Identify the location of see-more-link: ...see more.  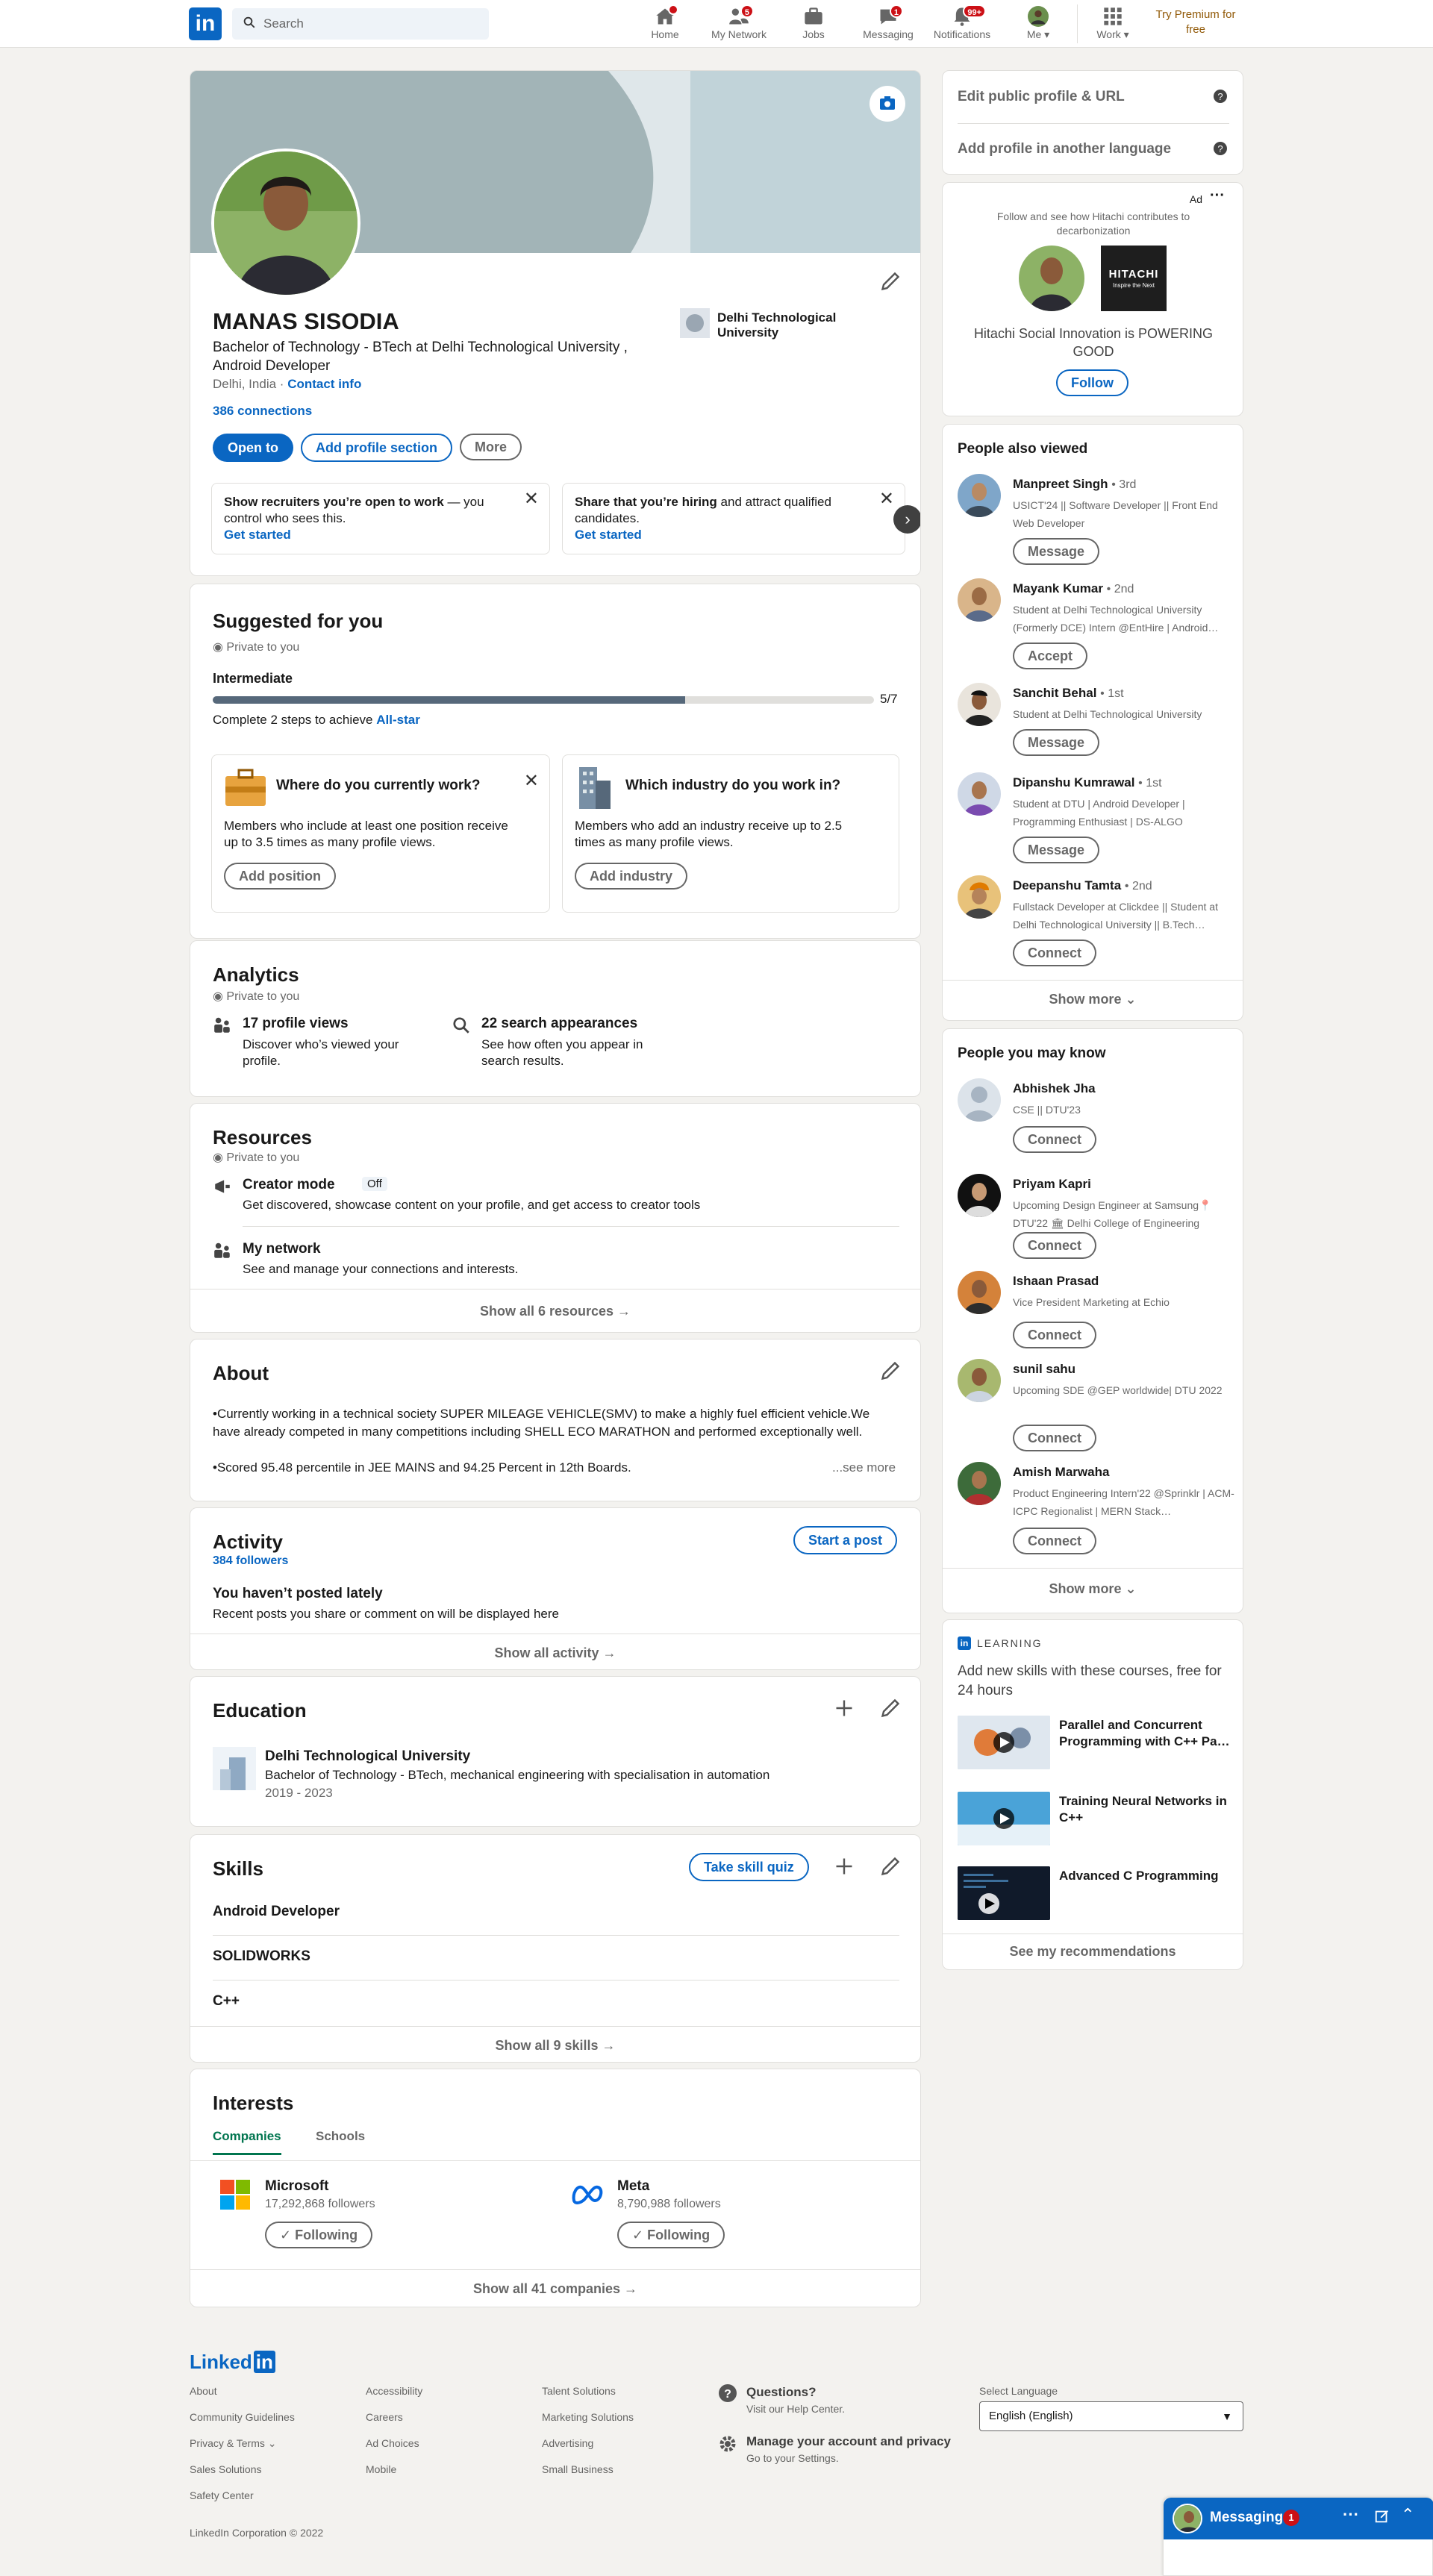
(864, 1467).